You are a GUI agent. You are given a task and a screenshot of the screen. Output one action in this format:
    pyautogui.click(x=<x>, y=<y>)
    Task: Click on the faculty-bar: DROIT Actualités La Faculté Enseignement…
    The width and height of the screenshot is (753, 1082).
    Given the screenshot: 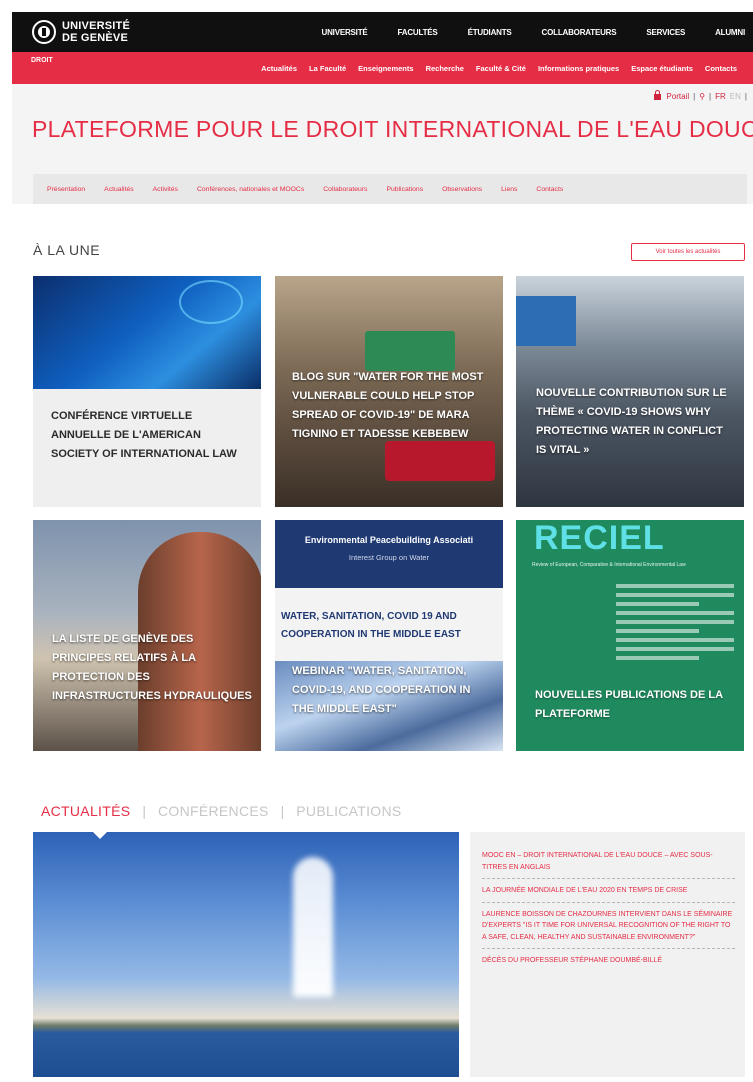 What is the action you would take?
    pyautogui.click(x=382, y=68)
    